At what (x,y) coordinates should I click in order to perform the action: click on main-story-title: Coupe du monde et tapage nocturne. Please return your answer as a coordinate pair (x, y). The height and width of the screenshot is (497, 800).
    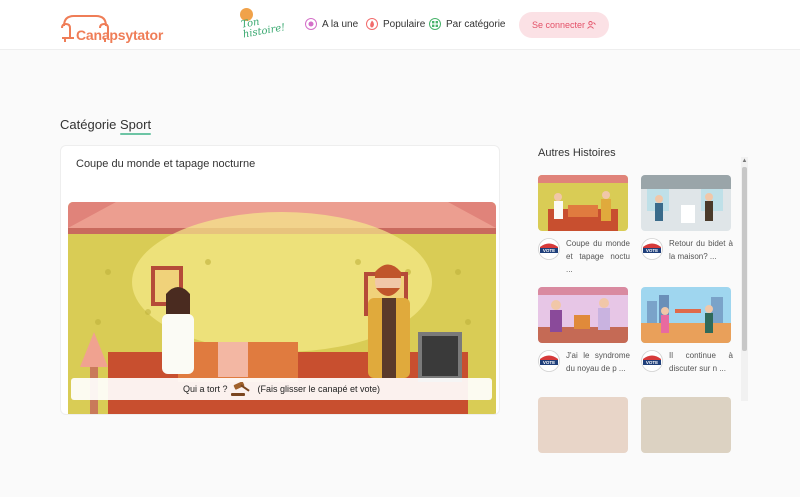
    Looking at the image, I should click on (166, 164).